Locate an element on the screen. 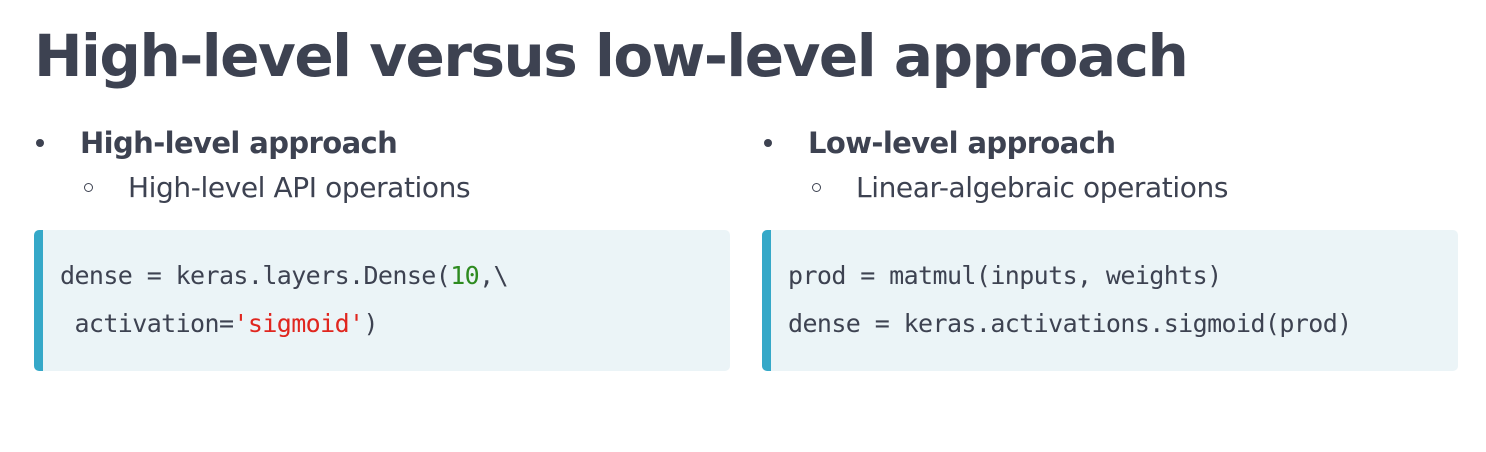 The height and width of the screenshot is (452, 1486). code-line: dense = keras.activations.sigmoid(prod) is located at coordinates (1070, 323).